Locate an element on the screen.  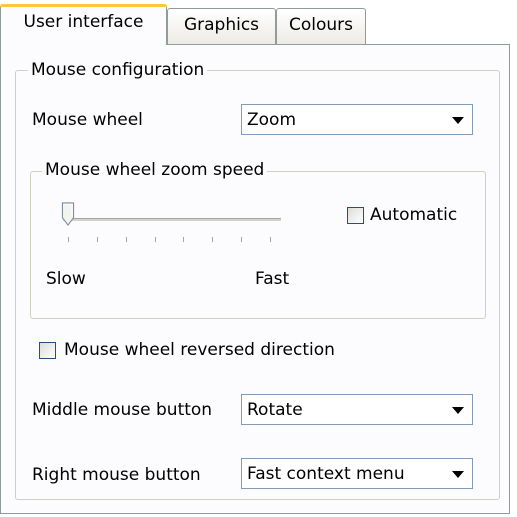
tab-strip: User interface Graphics Colours is located at coordinates (258, 22).